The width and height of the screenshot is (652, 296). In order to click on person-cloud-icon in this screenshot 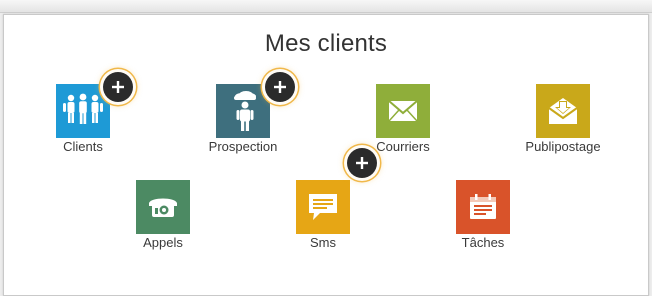, I will do `click(245, 111)`.